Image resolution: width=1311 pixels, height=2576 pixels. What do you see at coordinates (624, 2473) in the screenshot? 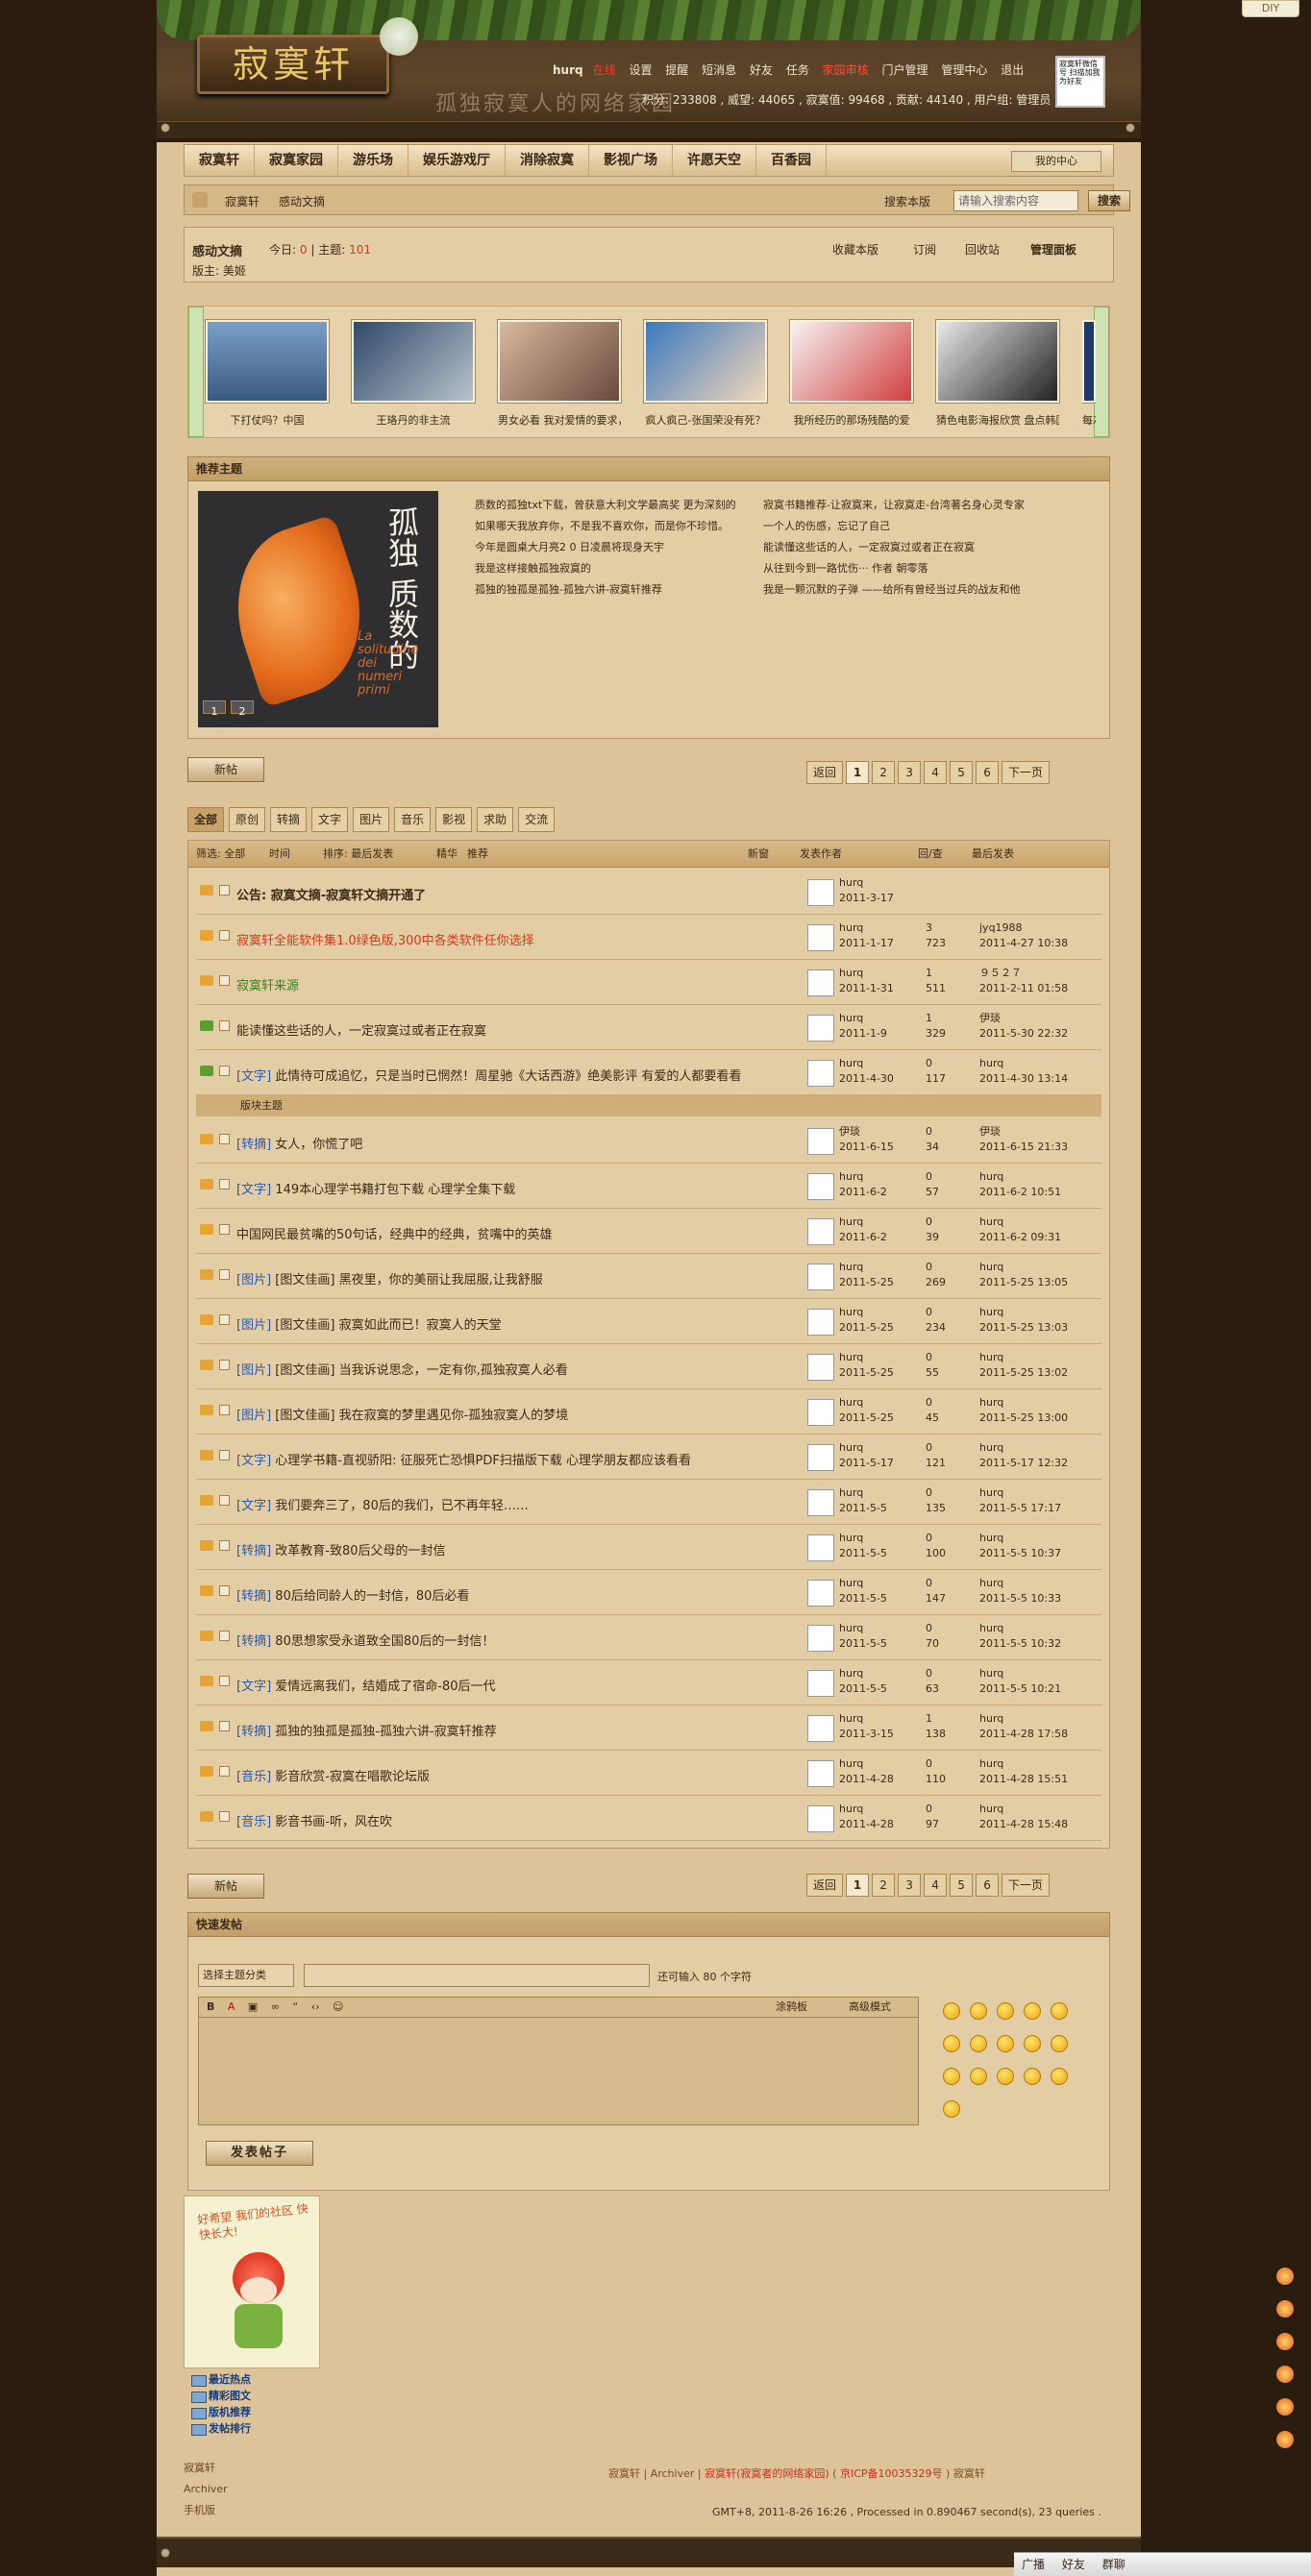
I see `footer-link: 寂寞轩` at bounding box center [624, 2473].